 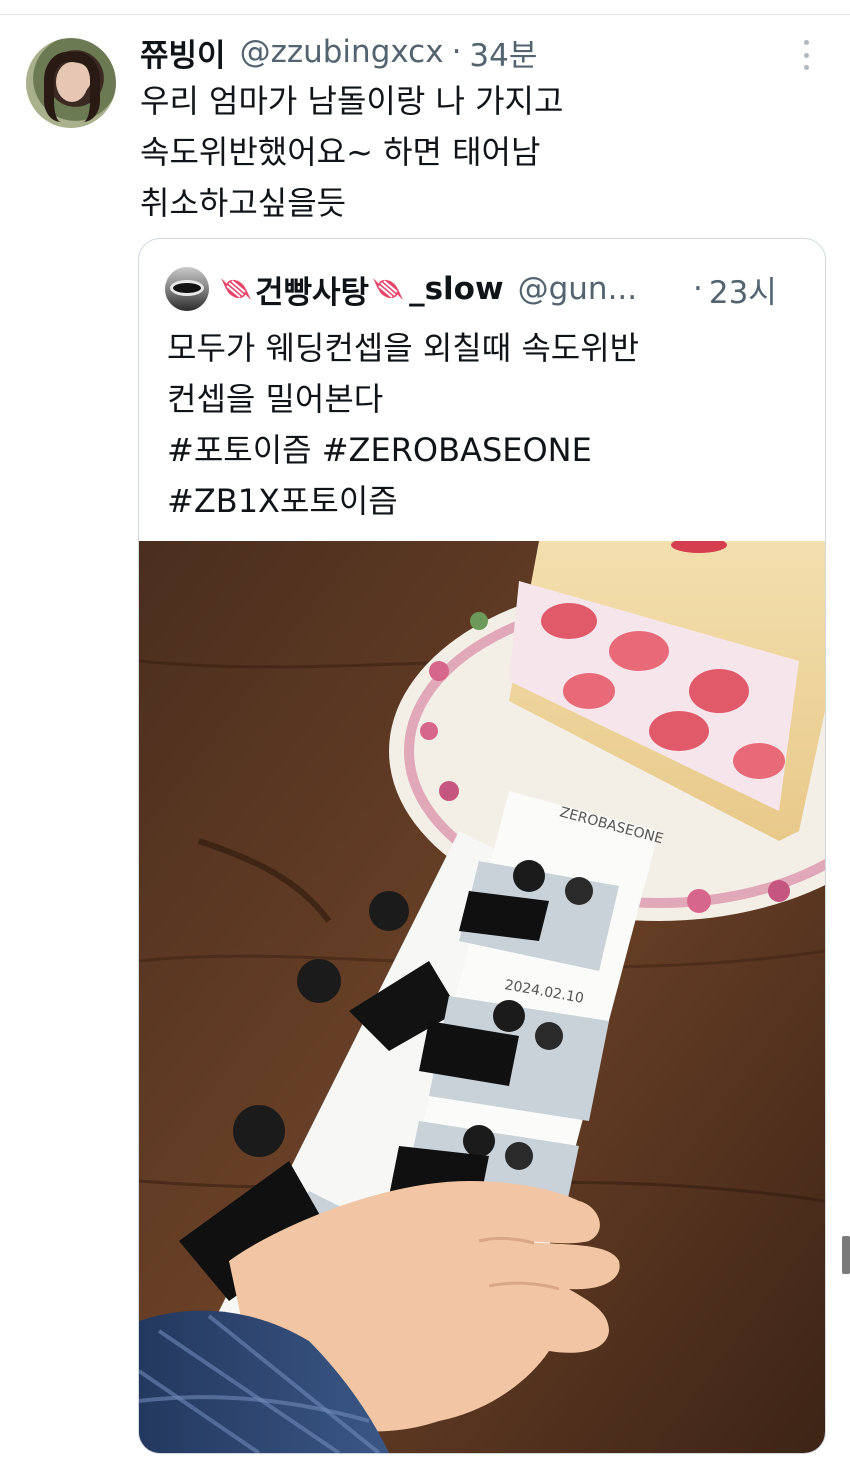 What do you see at coordinates (352, 101) in the screenshot?
I see `tweet-text-line: 우리 엄마가 남돌이랑 나 가지고` at bounding box center [352, 101].